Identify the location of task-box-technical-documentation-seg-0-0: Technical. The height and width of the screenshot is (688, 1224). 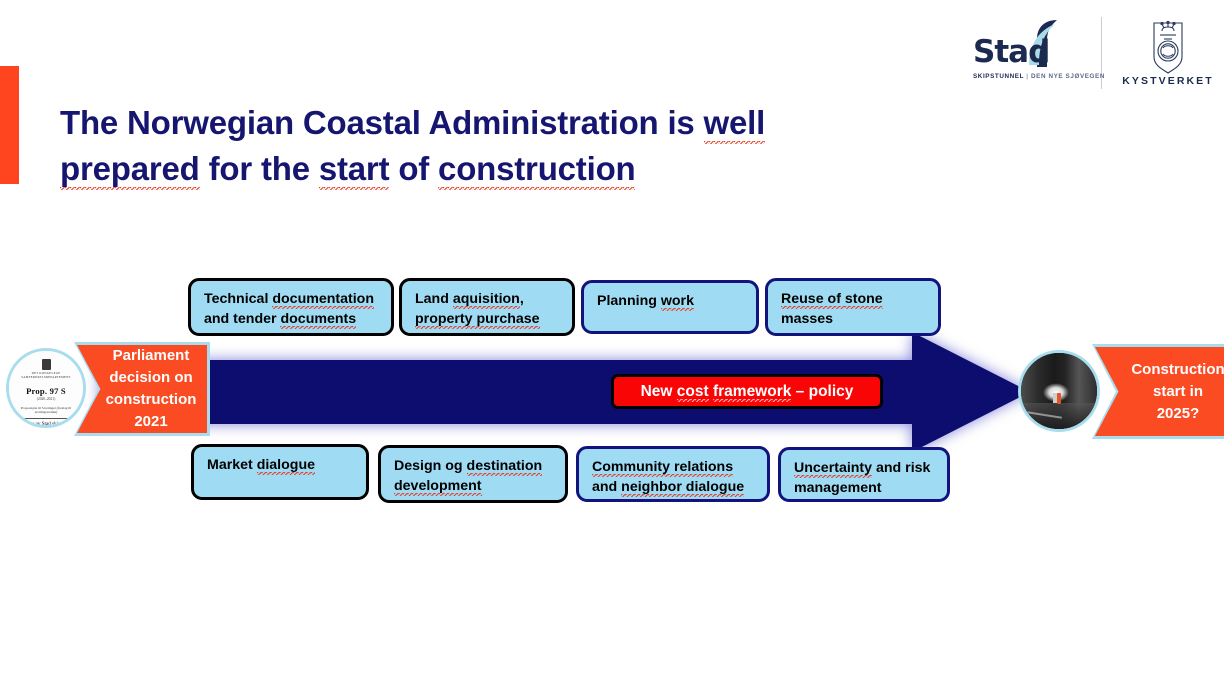
(238, 299).